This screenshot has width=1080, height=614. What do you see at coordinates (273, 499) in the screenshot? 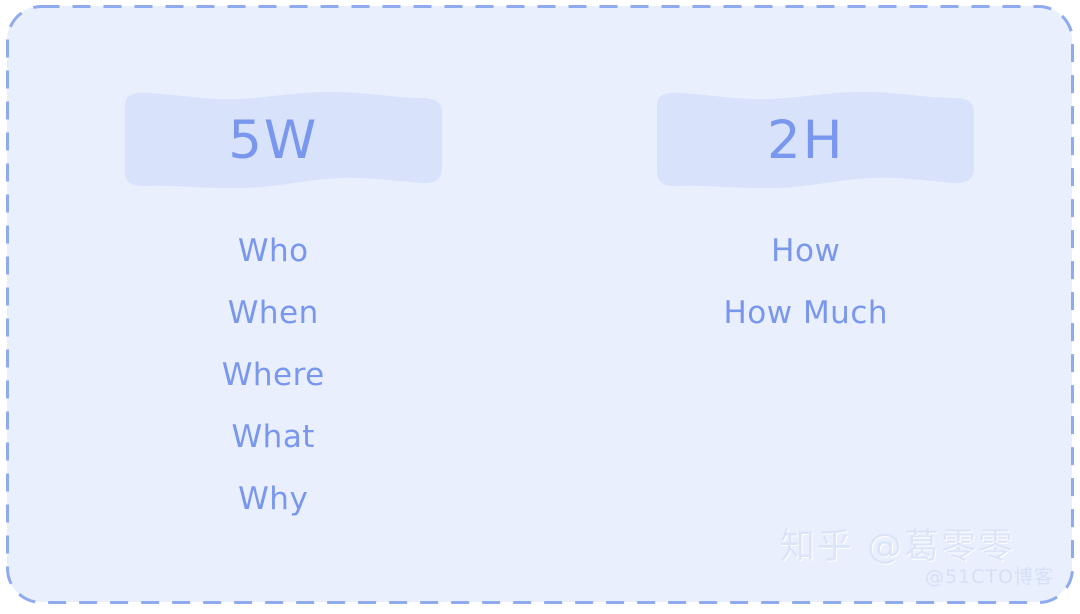
I see `list-item: Why` at bounding box center [273, 499].